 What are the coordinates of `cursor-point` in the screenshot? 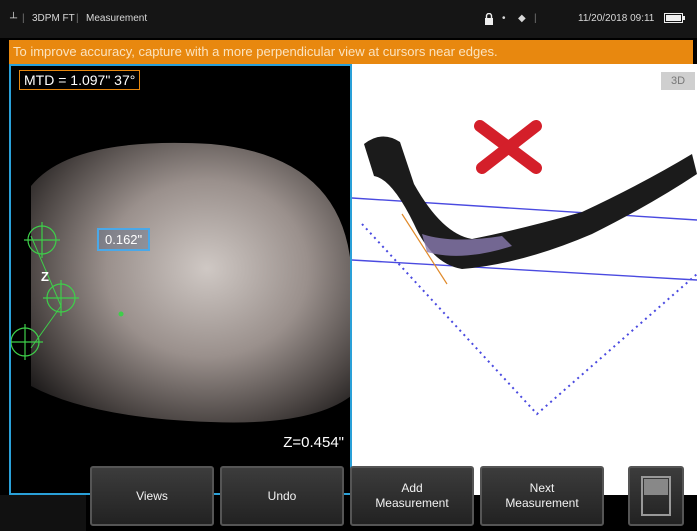 It's located at (121, 314).